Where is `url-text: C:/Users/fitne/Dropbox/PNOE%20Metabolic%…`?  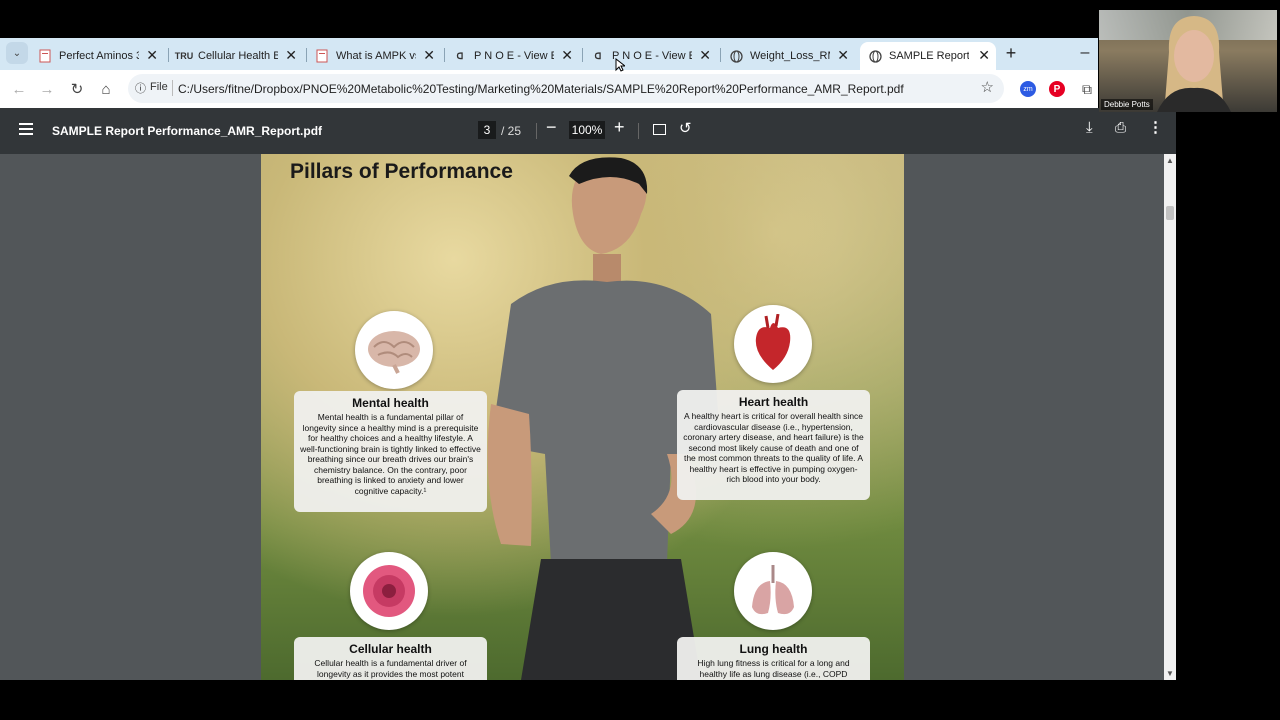
url-text: C:/Users/fitne/Dropbox/PNOE%20Metabolic%… is located at coordinates (541, 89).